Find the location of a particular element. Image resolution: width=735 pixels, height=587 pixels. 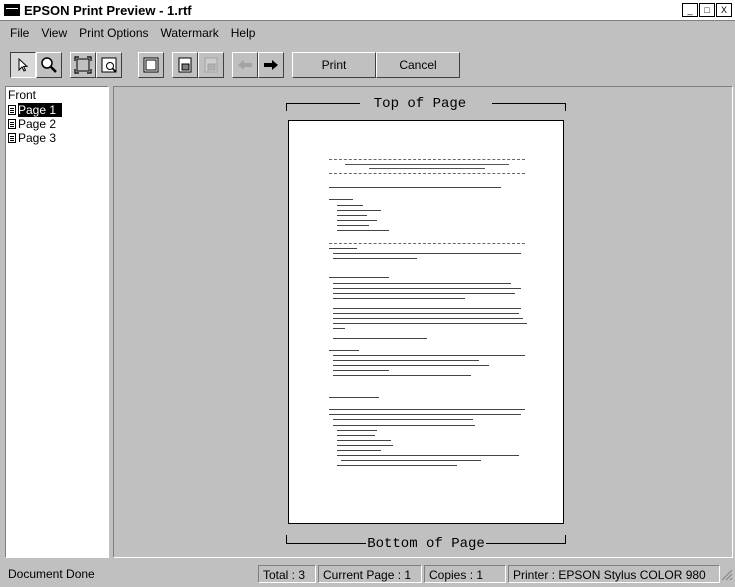

previous-page-button is located at coordinates (245, 65).